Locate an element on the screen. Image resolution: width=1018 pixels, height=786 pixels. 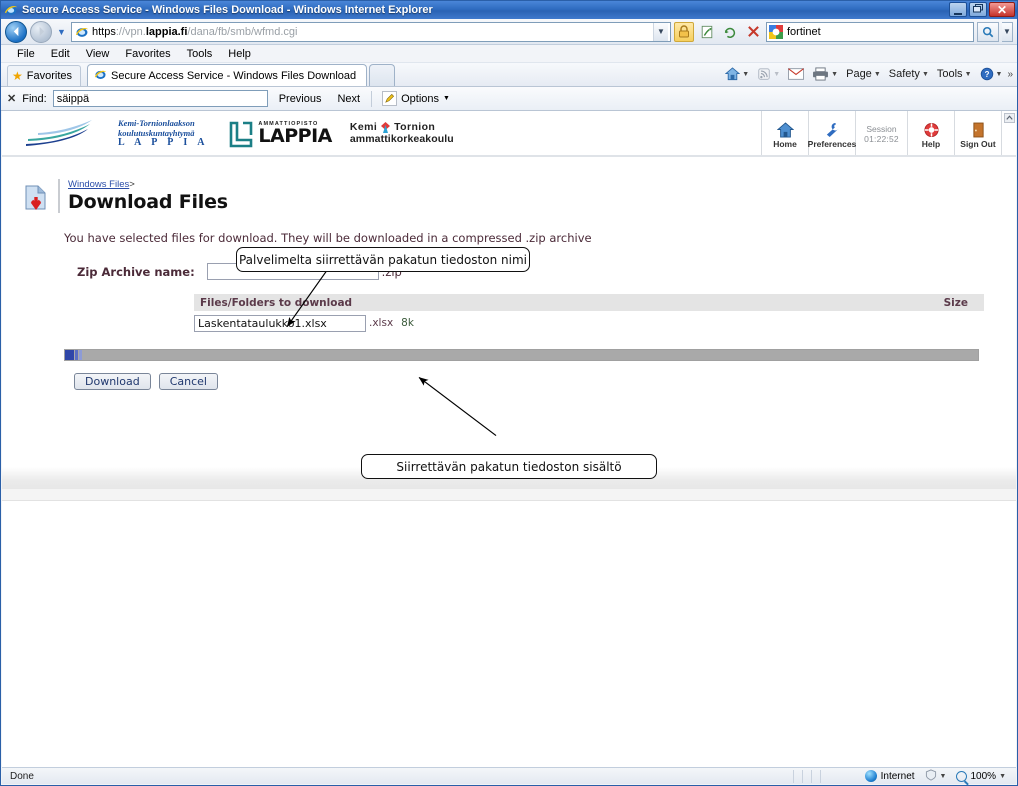
nav-home-label: Home is located at coordinates (785, 144).